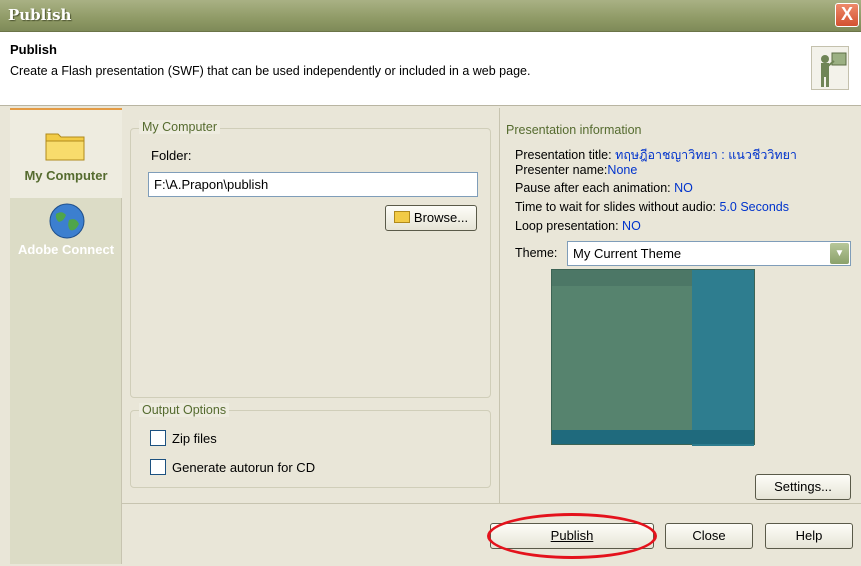  I want to click on nav-item-my-computer: My Computer, so click(66, 153).